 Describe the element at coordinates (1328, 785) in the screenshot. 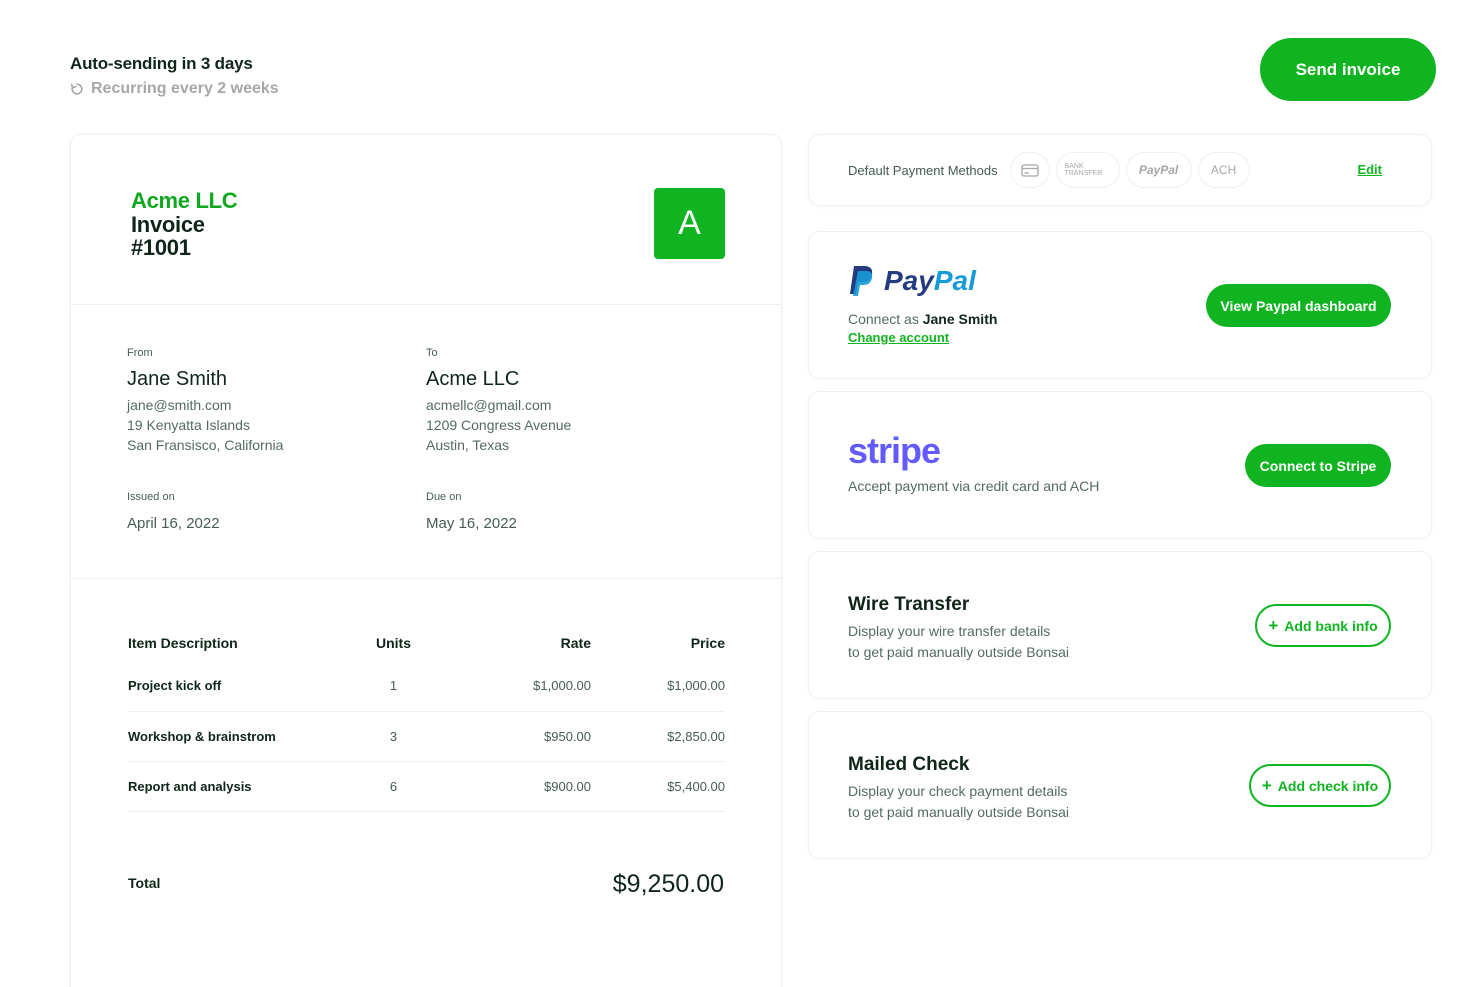

I see `add-check-info-label: Add check info` at that location.